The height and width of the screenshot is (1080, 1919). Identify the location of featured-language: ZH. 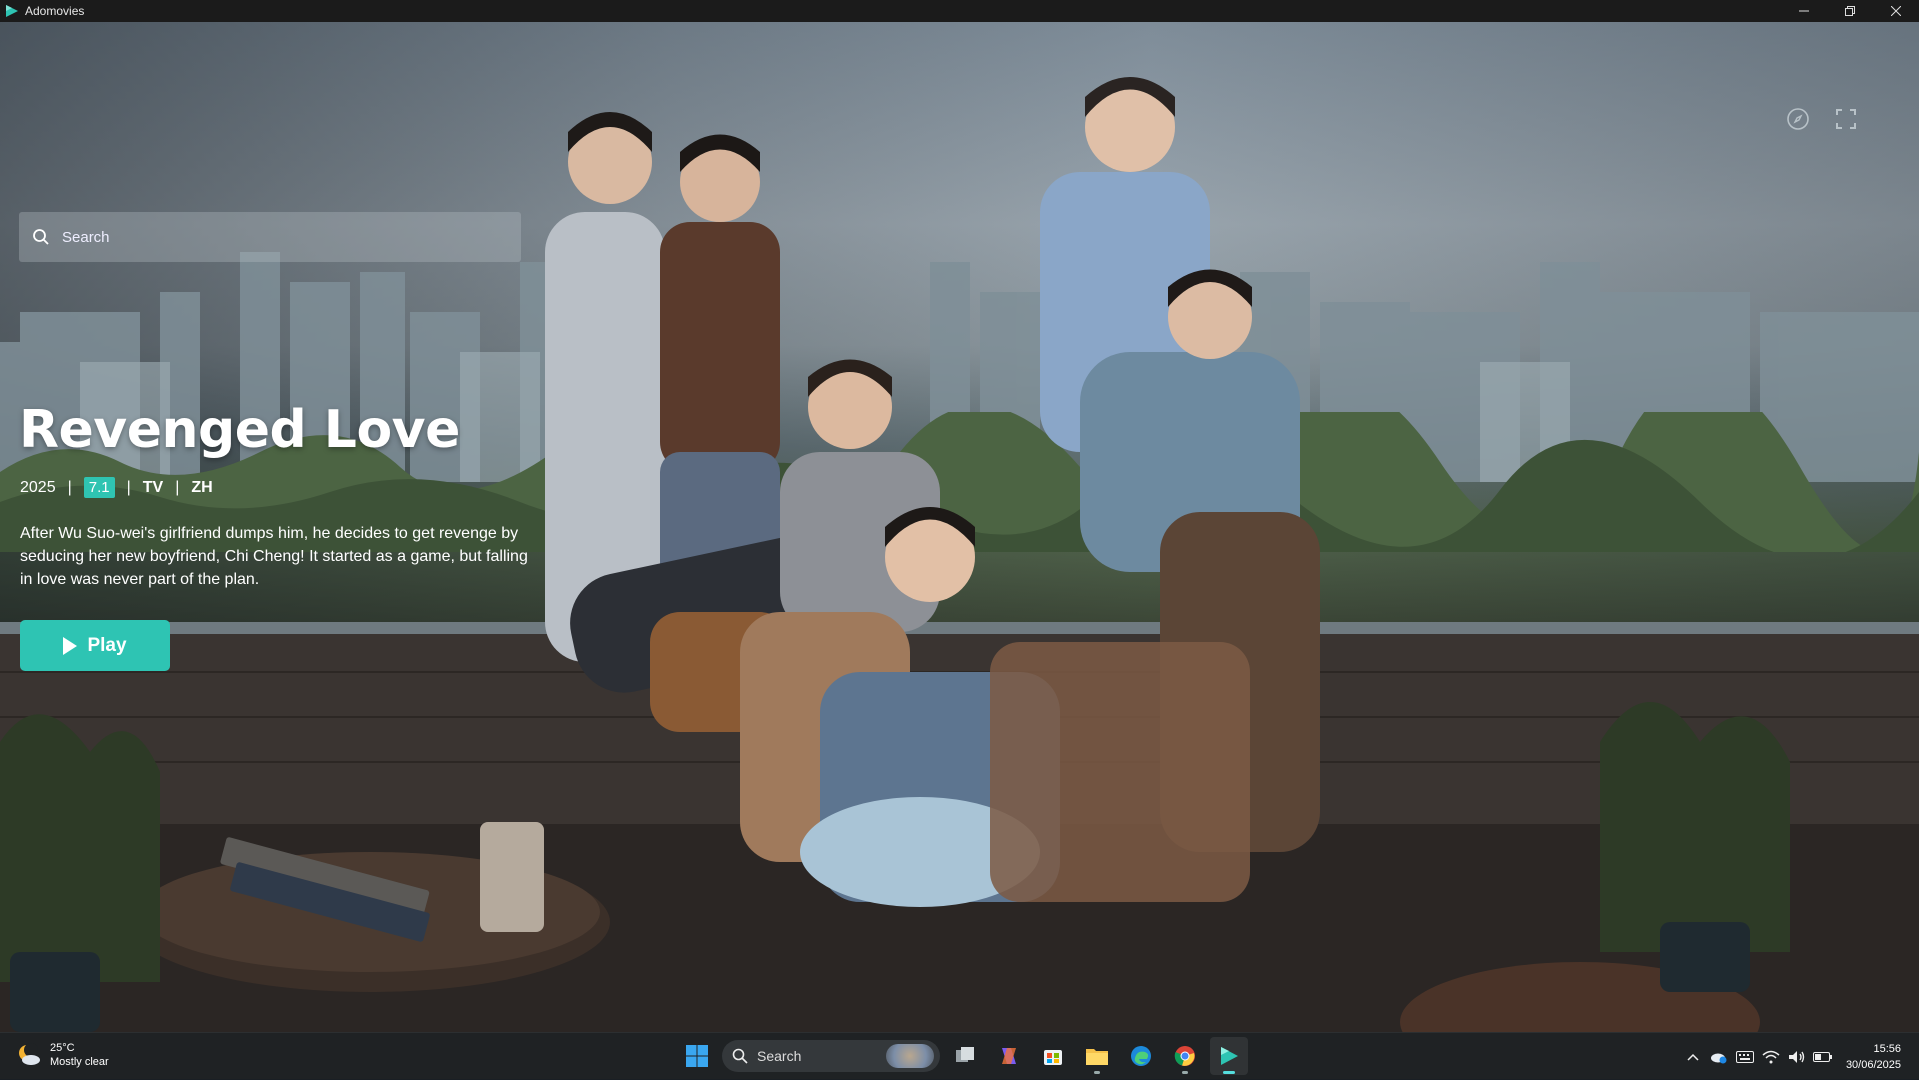
(202, 487).